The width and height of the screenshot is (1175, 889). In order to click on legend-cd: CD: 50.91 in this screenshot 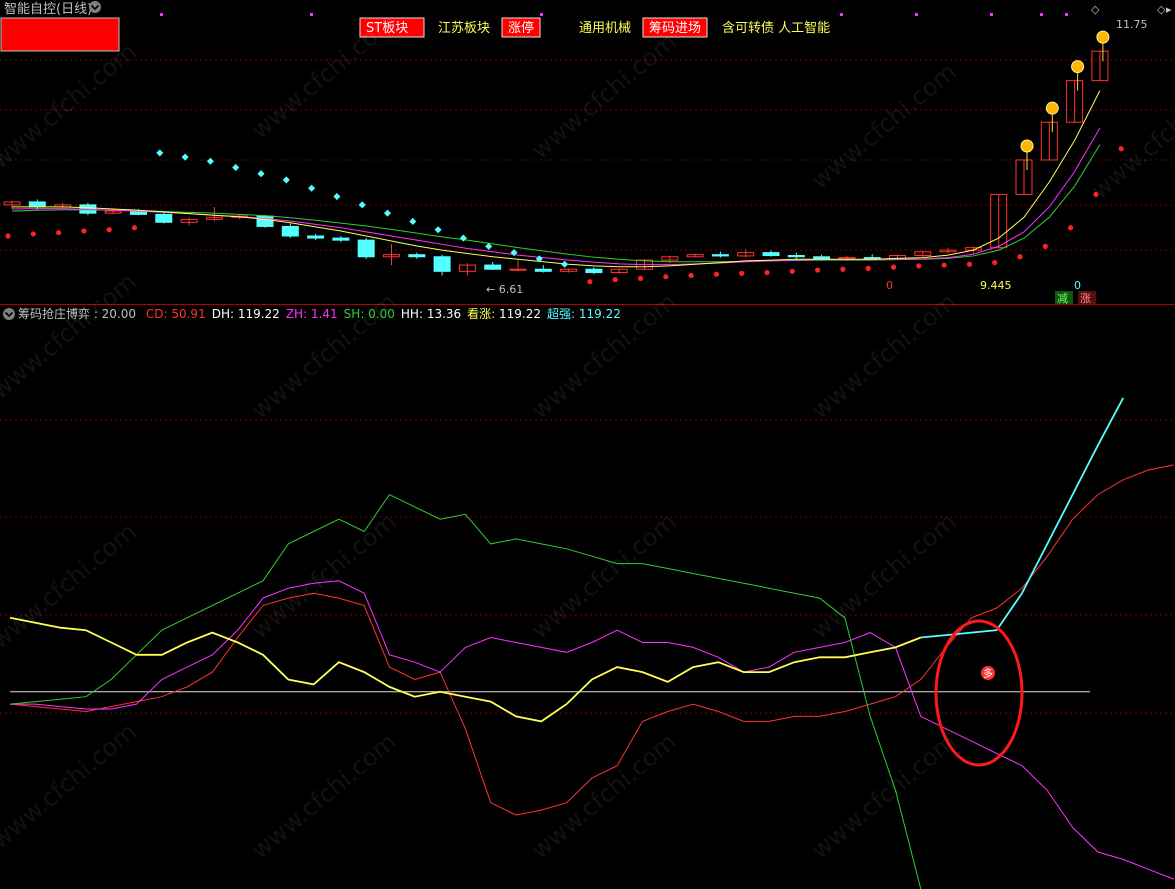, I will do `click(176, 314)`.